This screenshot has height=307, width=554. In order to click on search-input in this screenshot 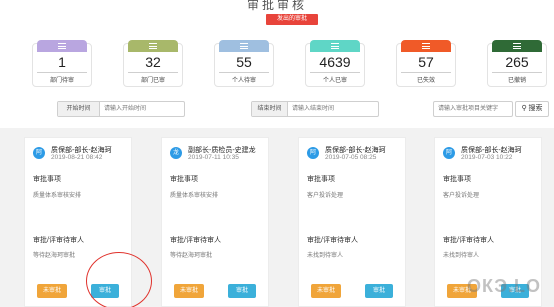, I will do `click(473, 109)`.